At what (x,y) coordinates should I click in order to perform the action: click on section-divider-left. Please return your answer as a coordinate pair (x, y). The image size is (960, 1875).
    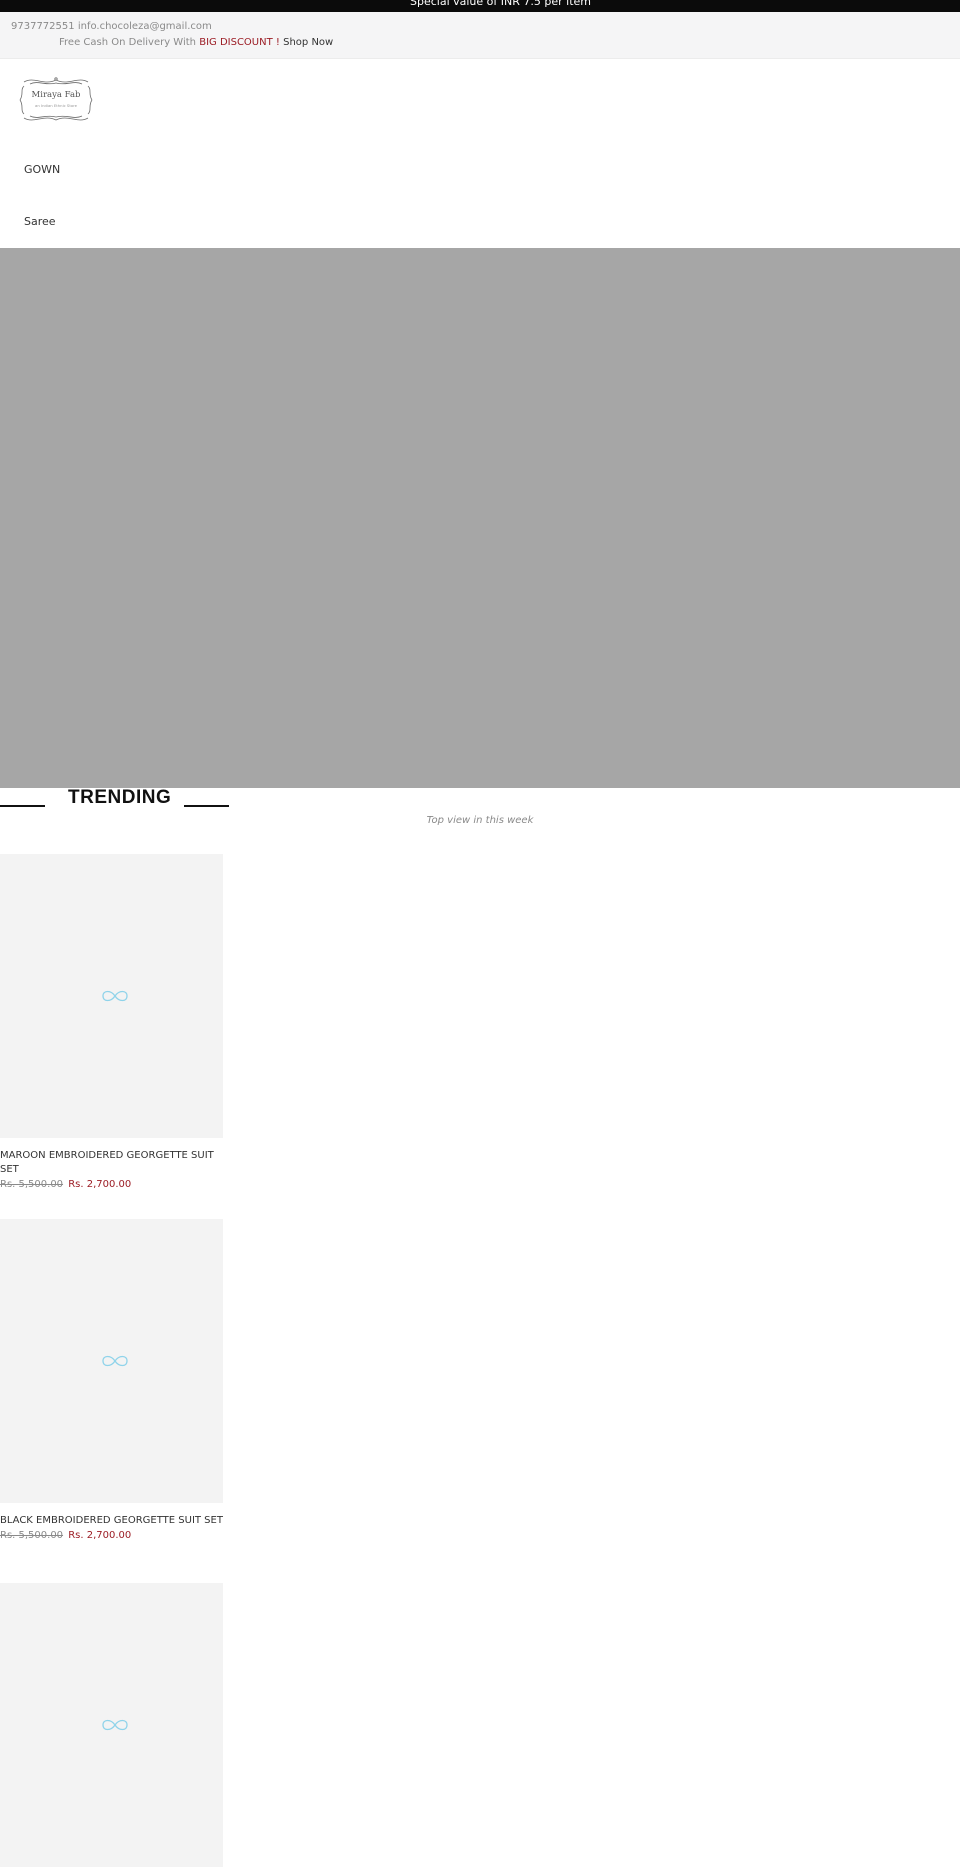
    Looking at the image, I should click on (22, 806).